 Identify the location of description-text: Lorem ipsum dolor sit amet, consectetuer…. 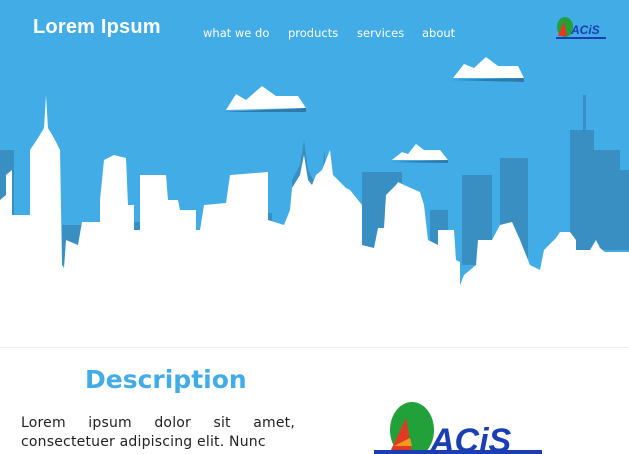
(158, 432).